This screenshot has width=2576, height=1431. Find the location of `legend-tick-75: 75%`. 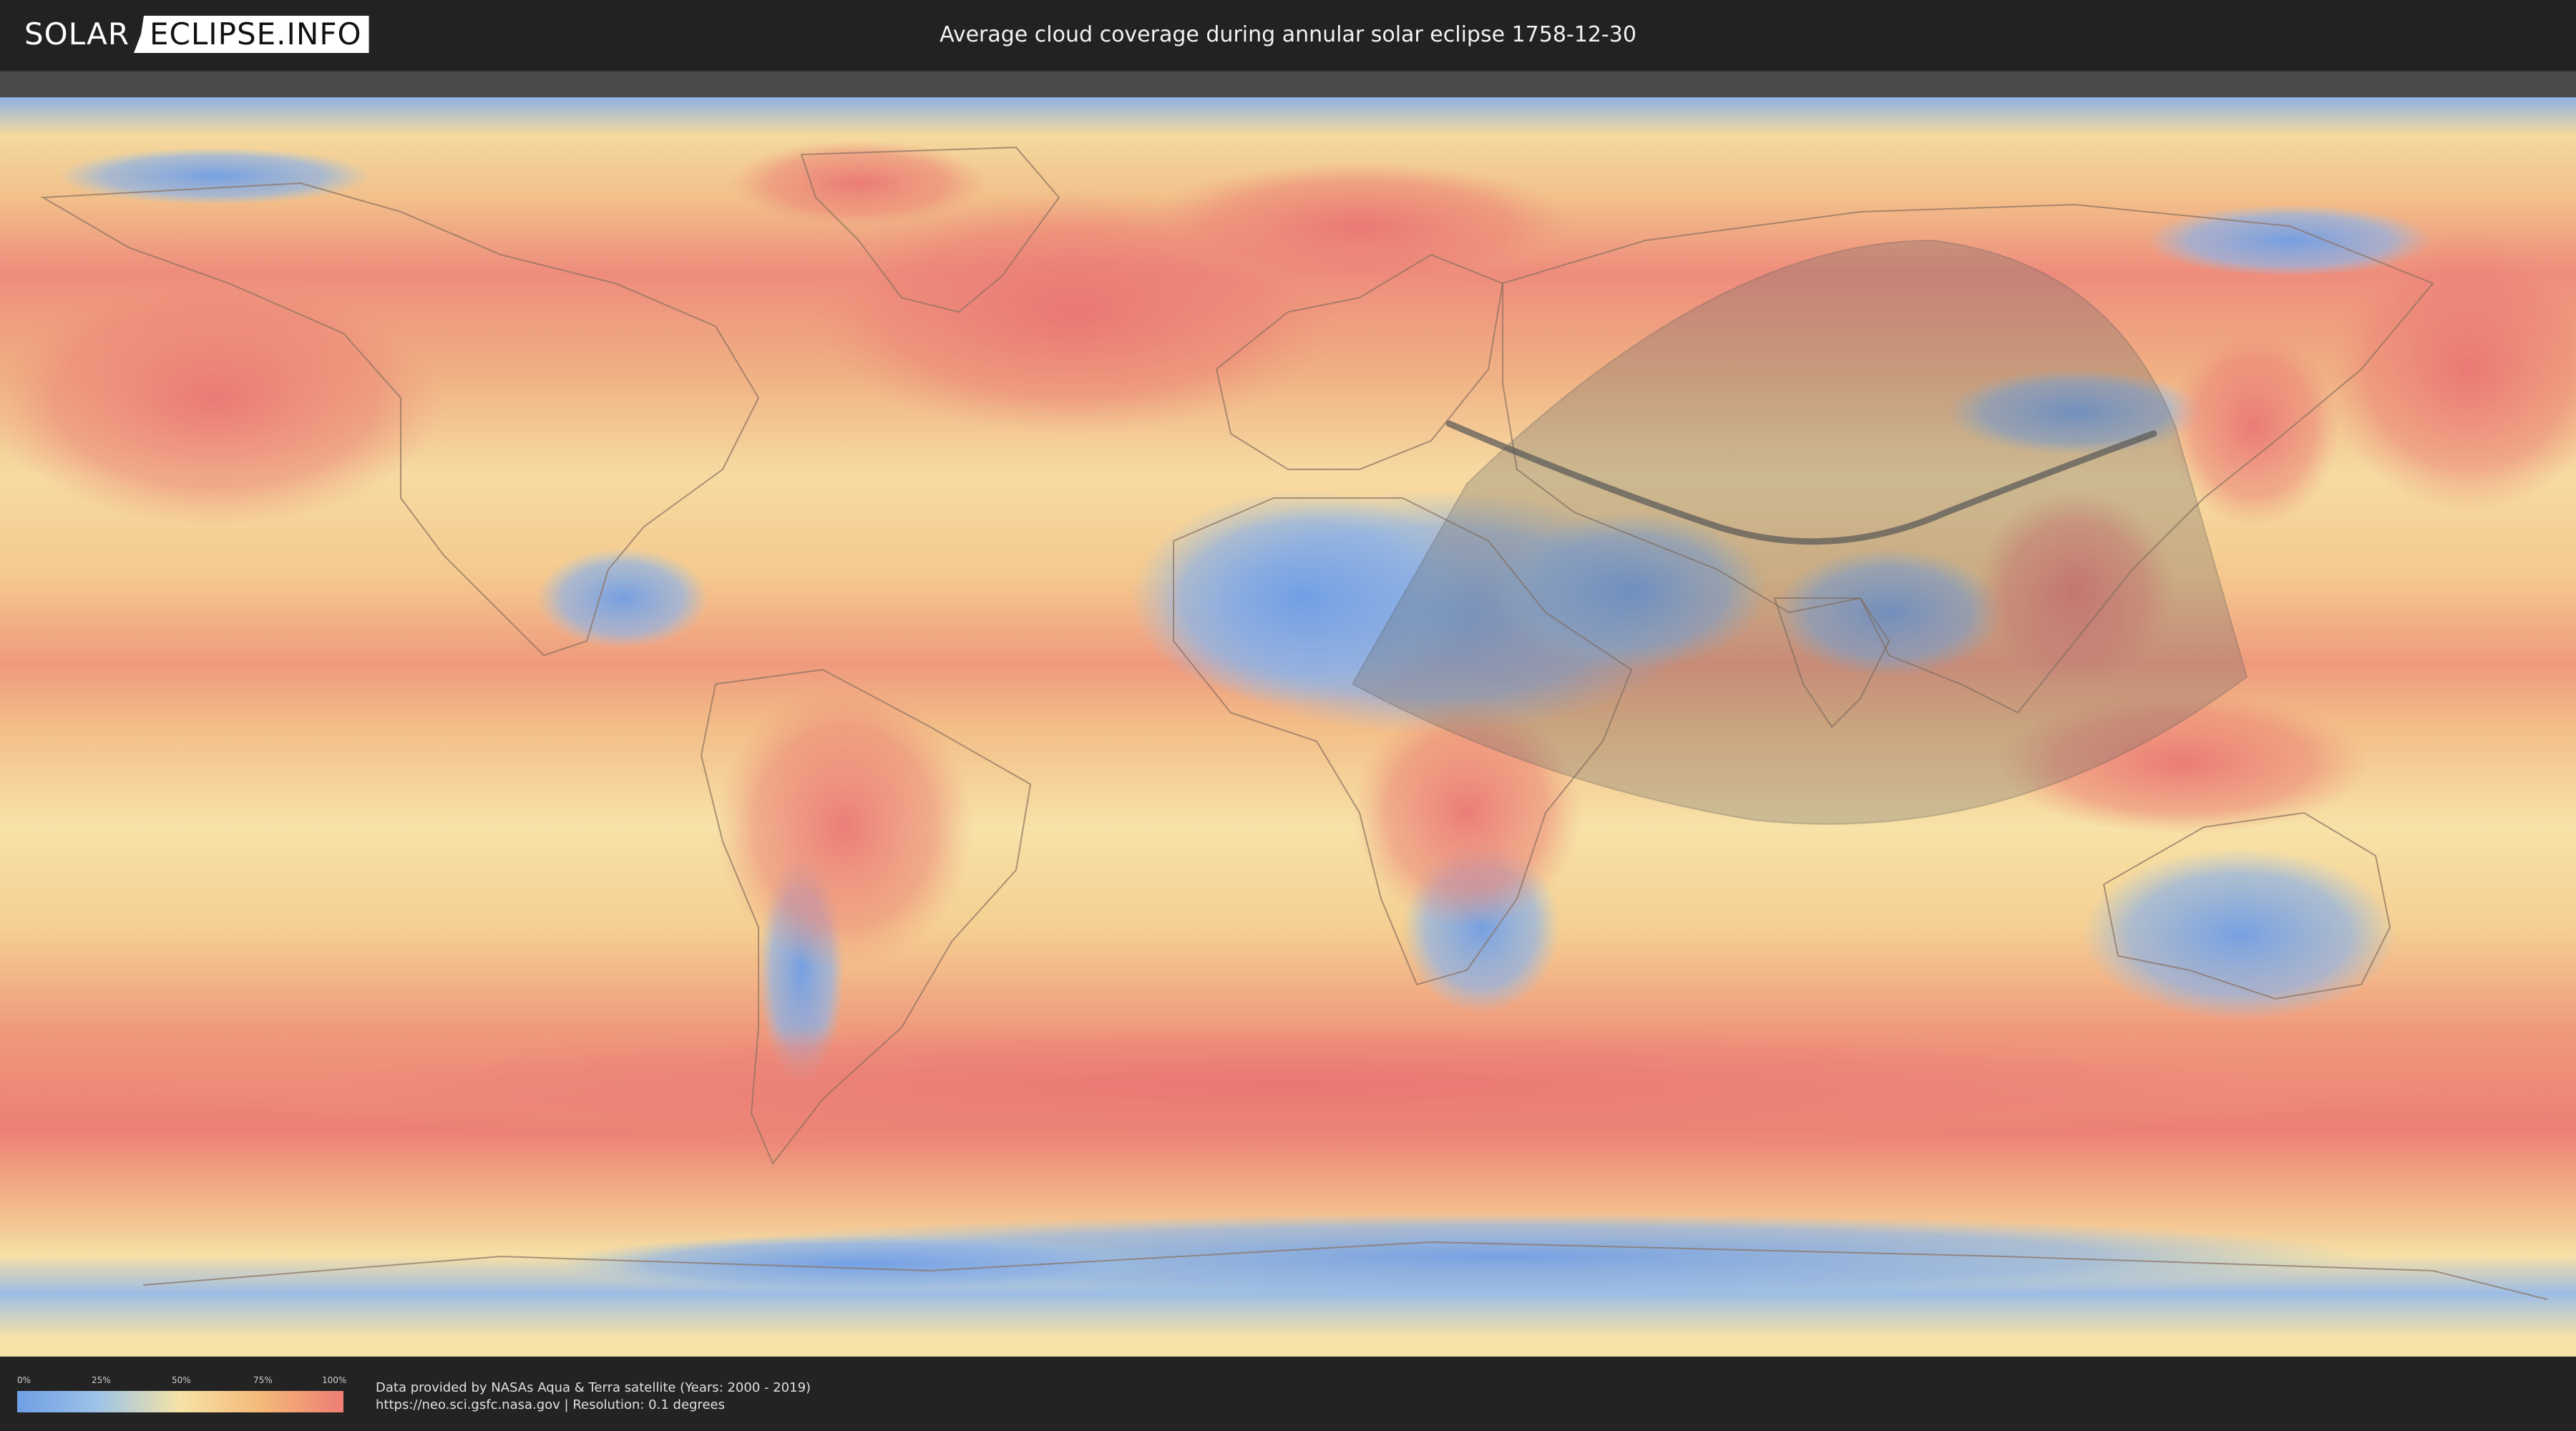

legend-tick-75: 75% is located at coordinates (263, 1380).